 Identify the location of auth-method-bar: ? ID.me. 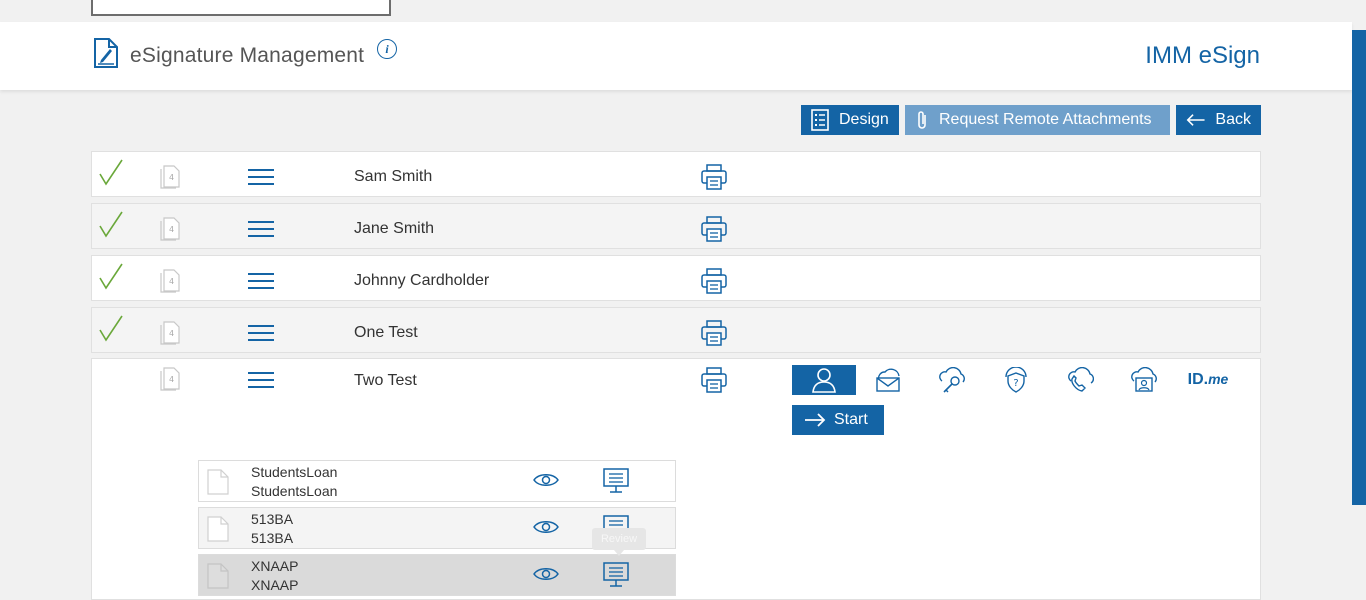
(1016, 380).